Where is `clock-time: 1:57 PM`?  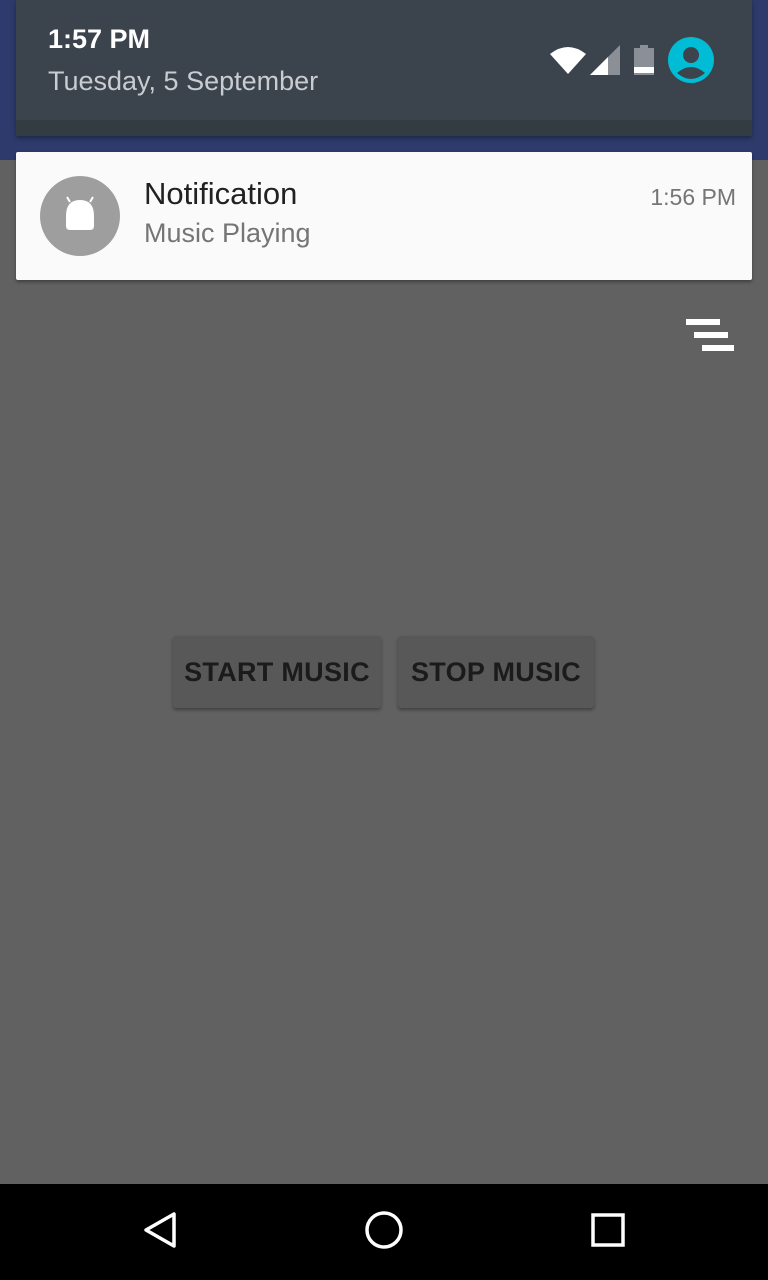 clock-time: 1:57 PM is located at coordinates (99, 39).